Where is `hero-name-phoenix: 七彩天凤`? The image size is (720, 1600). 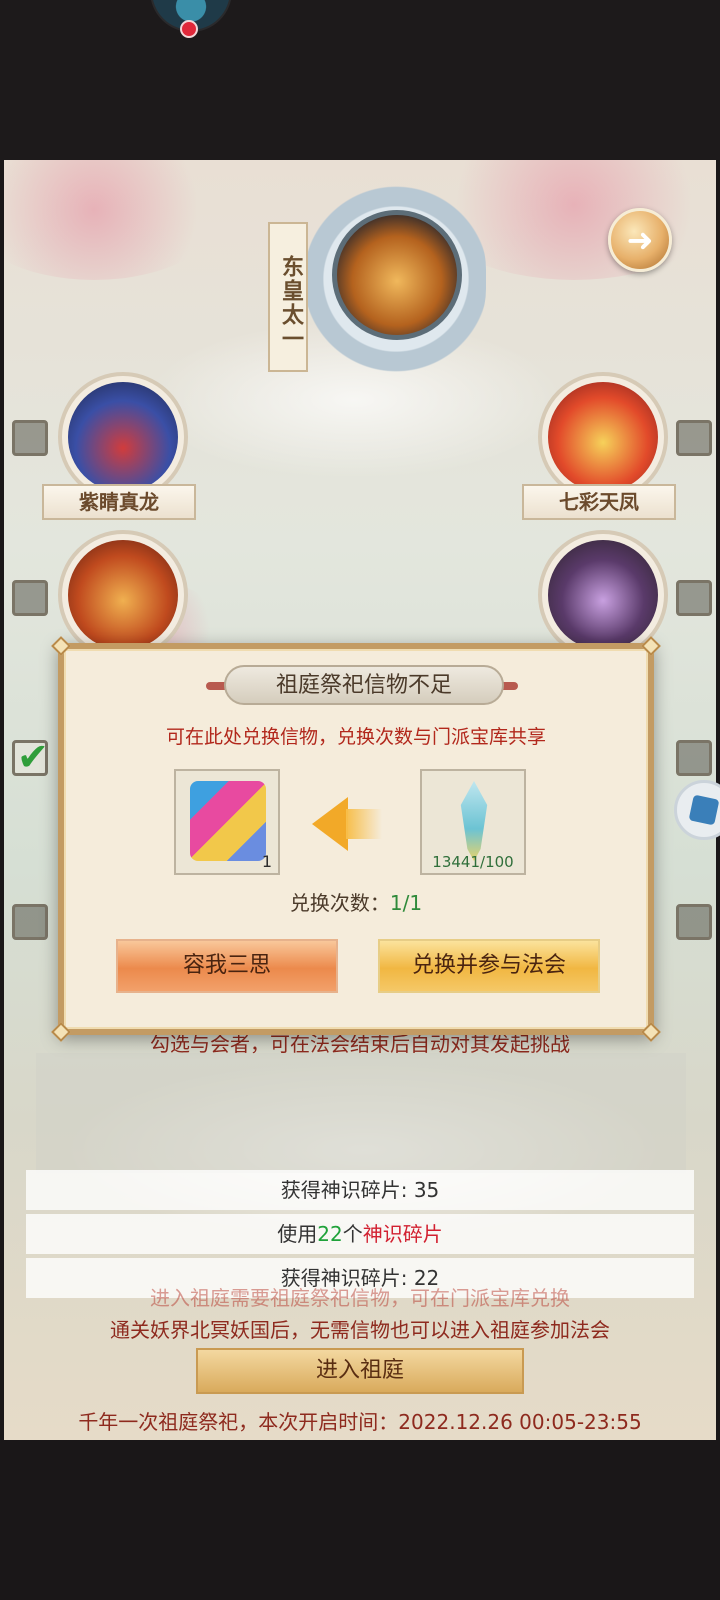
hero-name-phoenix: 七彩天凤 is located at coordinates (599, 502).